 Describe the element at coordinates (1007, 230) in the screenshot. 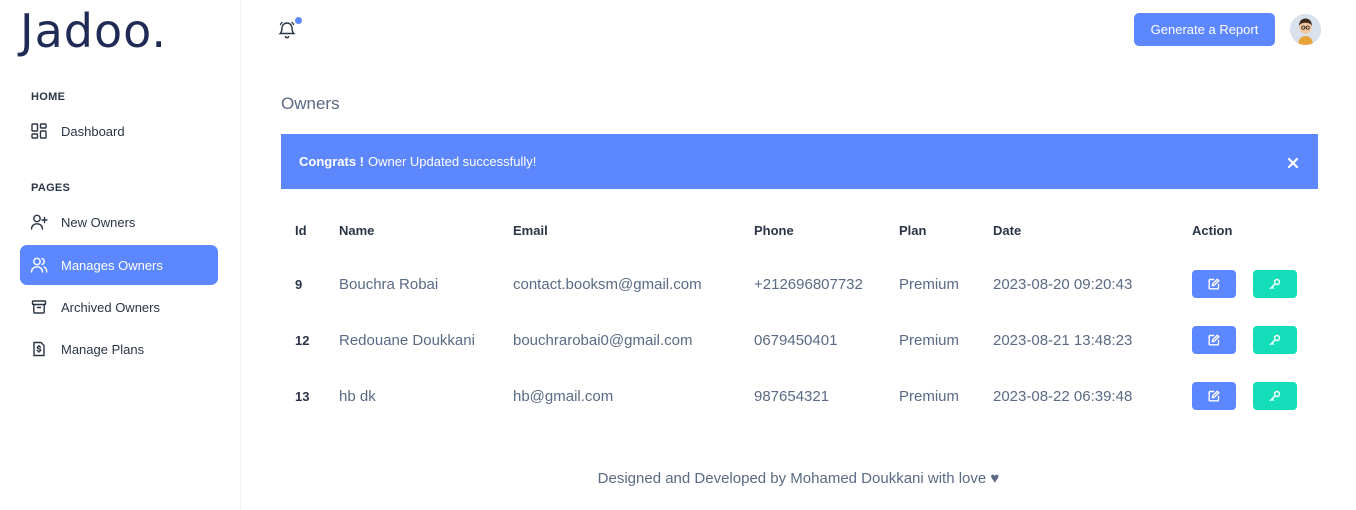

I see `column-header-date: Date` at that location.